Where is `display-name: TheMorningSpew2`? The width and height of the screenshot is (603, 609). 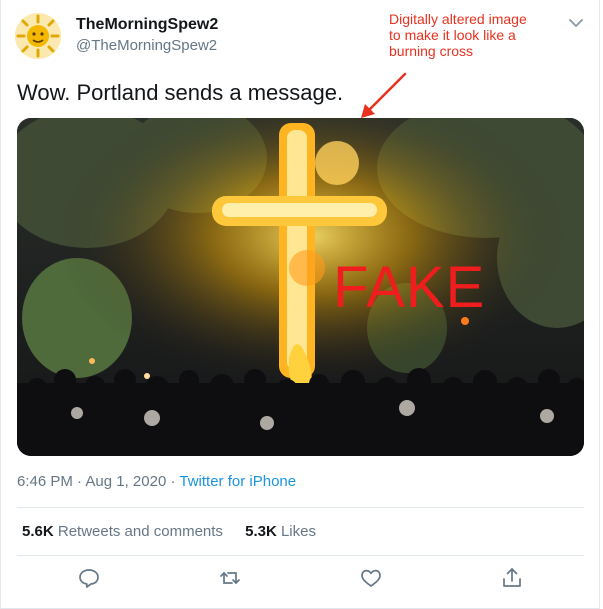
display-name: TheMorningSpew2 is located at coordinates (147, 25).